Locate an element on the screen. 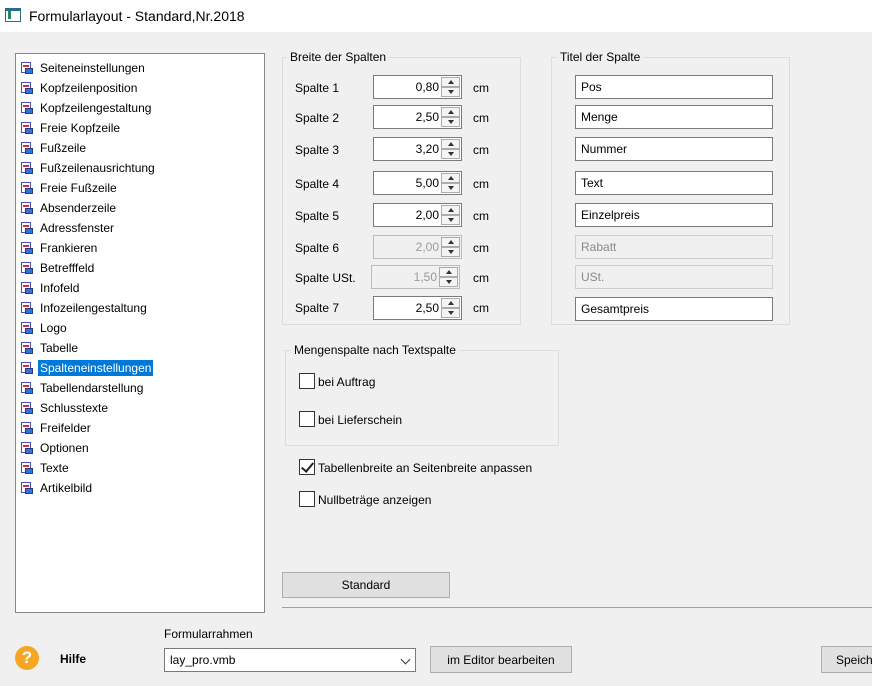 This screenshot has width=872, height=686. tree-item-label: Optionen is located at coordinates (64, 448).